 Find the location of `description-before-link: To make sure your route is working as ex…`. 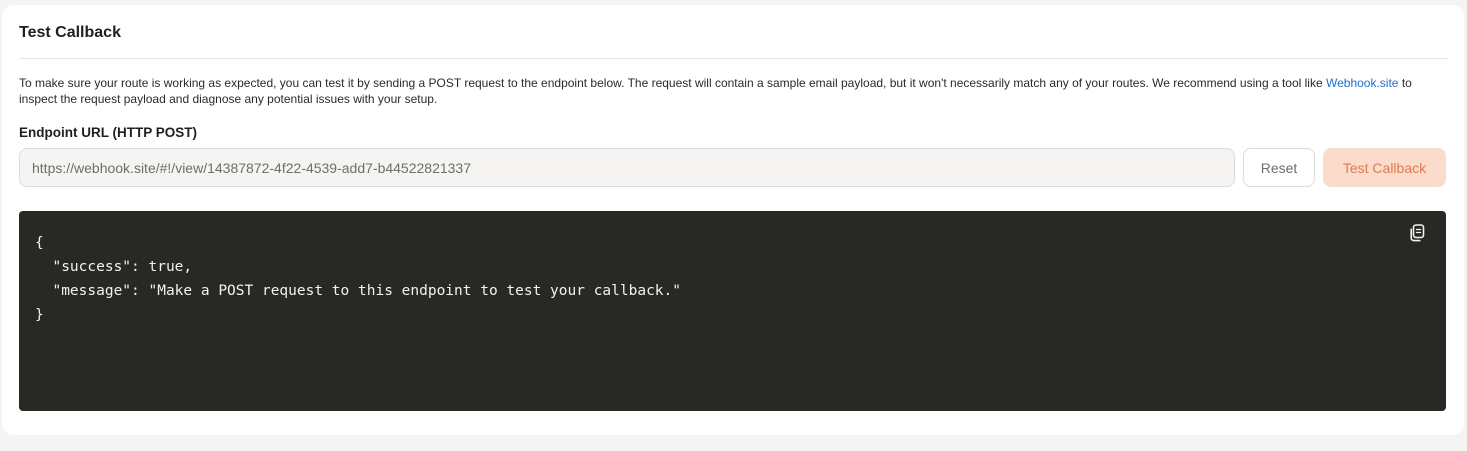

description-before-link: To make sure your route is working as ex… is located at coordinates (672, 83).